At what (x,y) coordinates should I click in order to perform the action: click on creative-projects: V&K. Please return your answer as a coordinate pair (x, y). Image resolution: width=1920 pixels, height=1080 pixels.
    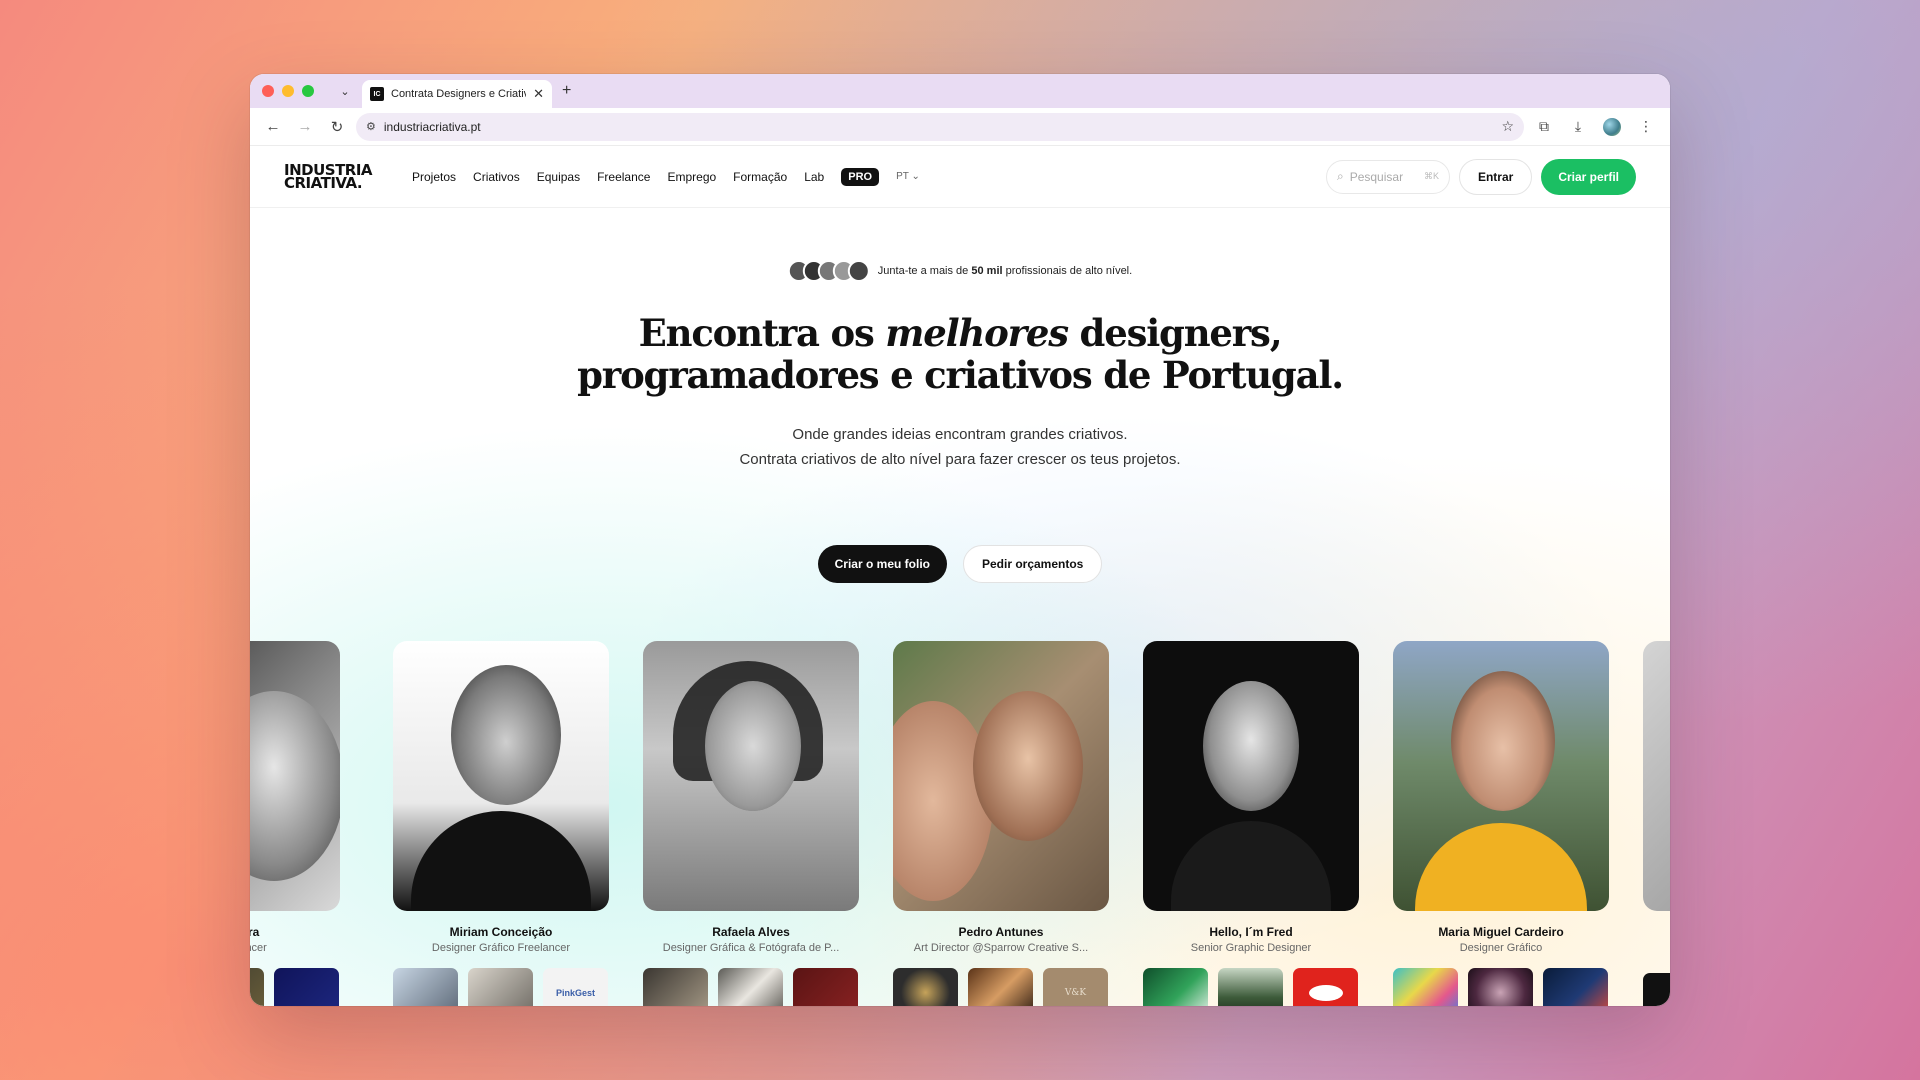
    Looking at the image, I should click on (1001, 987).